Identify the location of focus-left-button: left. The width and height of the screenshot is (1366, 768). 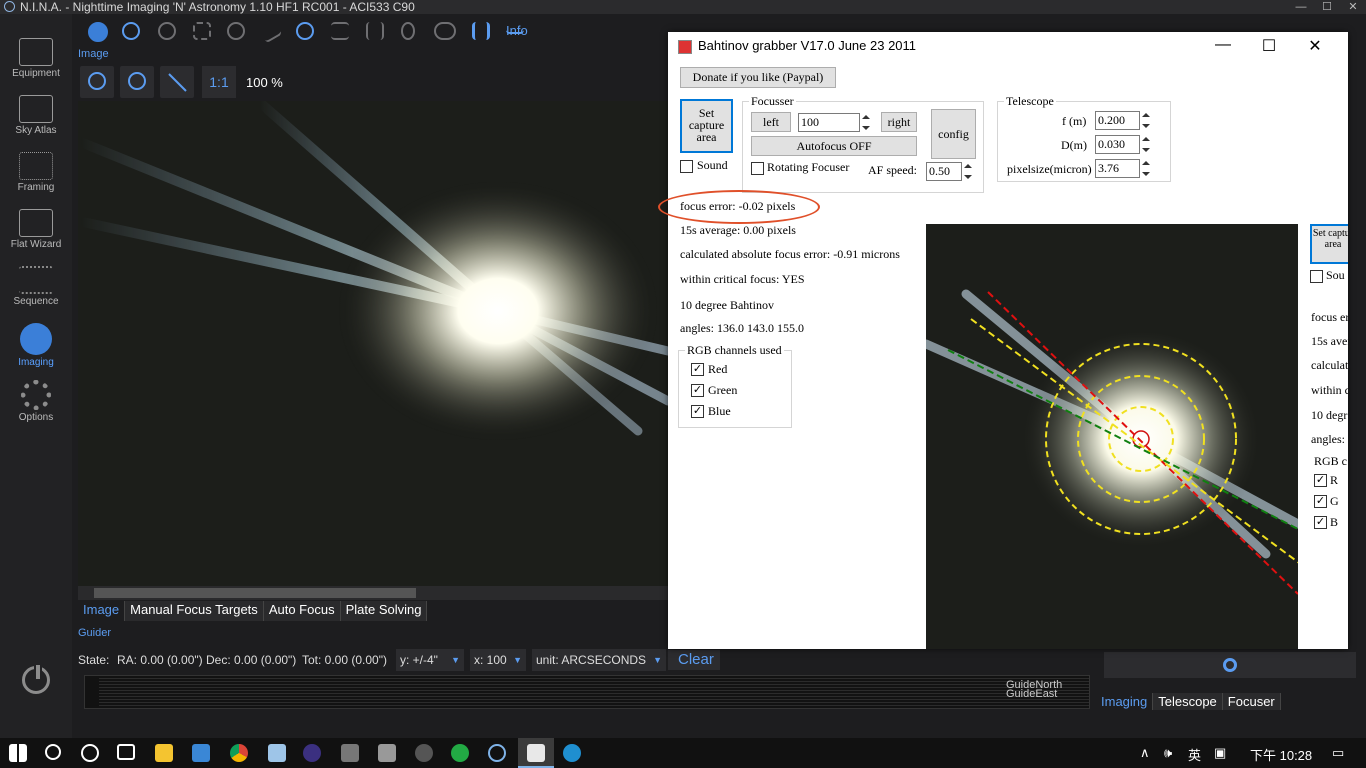
(771, 122).